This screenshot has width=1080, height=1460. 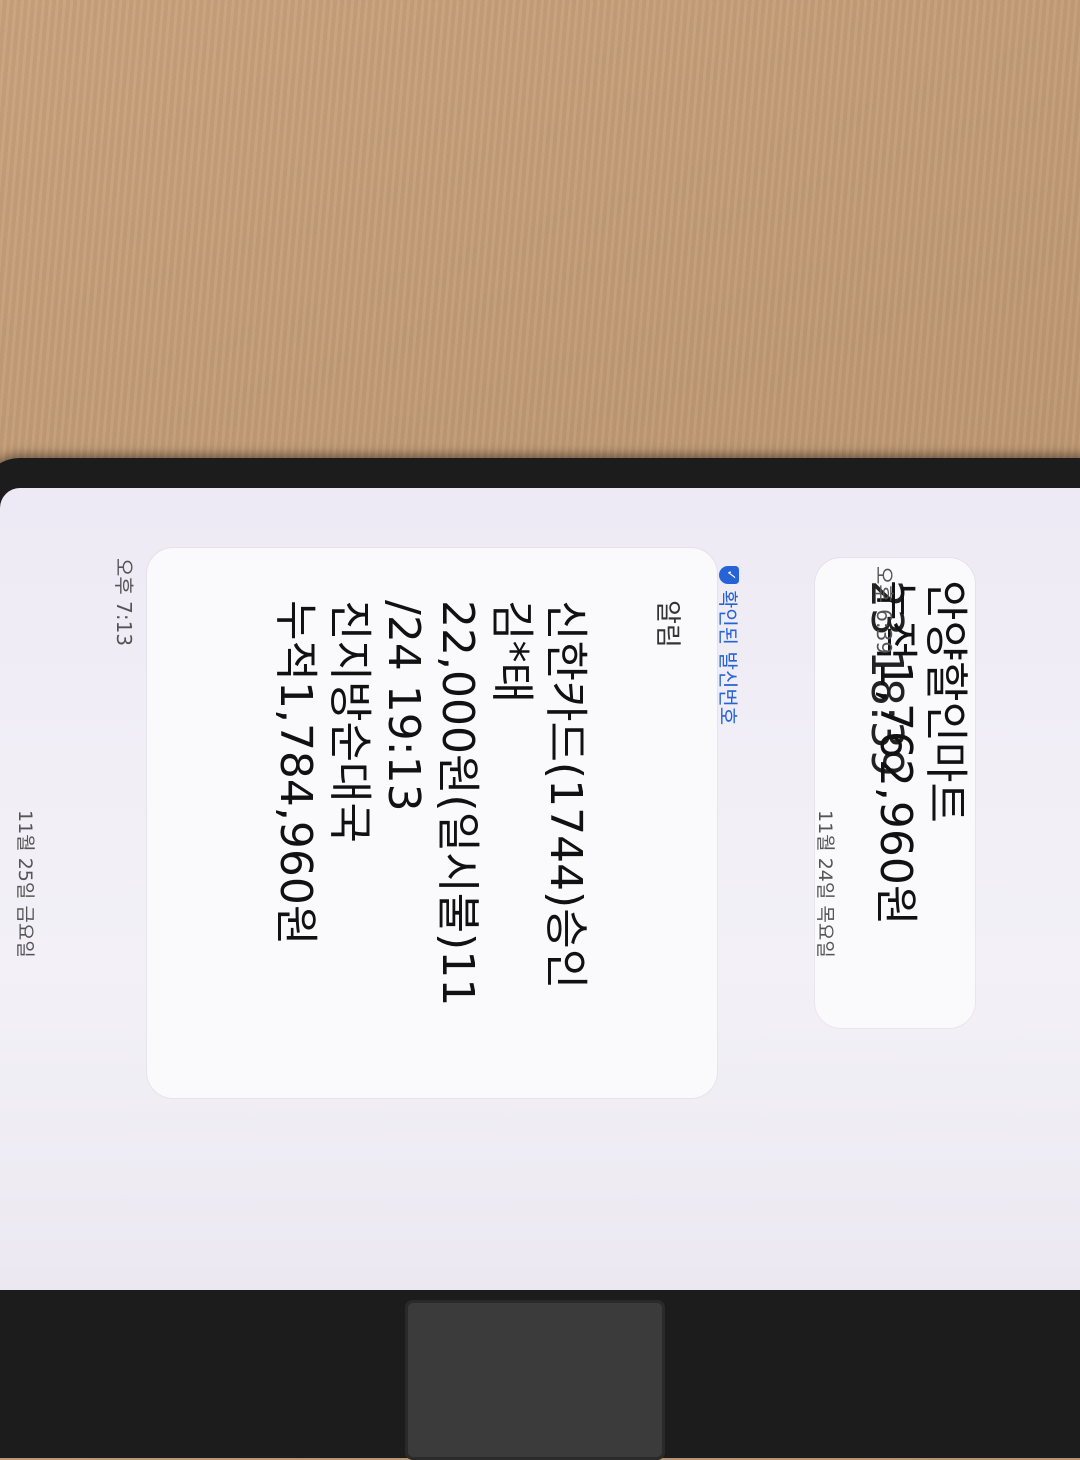 What do you see at coordinates (825, 884) in the screenshot?
I see `date-separator-nov24: 11월 24일 목요일` at bounding box center [825, 884].